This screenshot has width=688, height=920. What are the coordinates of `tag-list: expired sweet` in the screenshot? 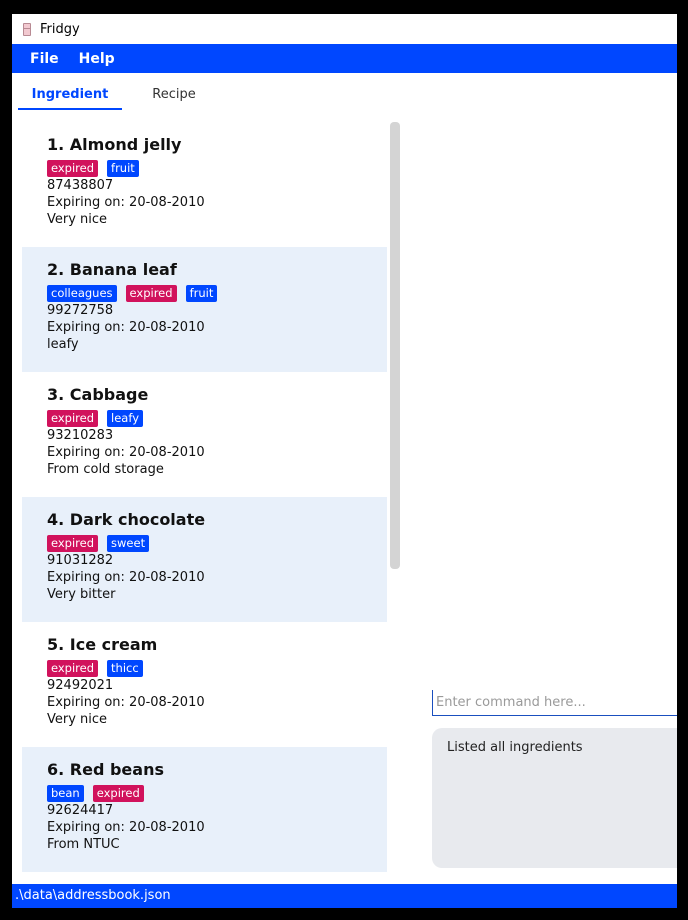 It's located at (98, 543).